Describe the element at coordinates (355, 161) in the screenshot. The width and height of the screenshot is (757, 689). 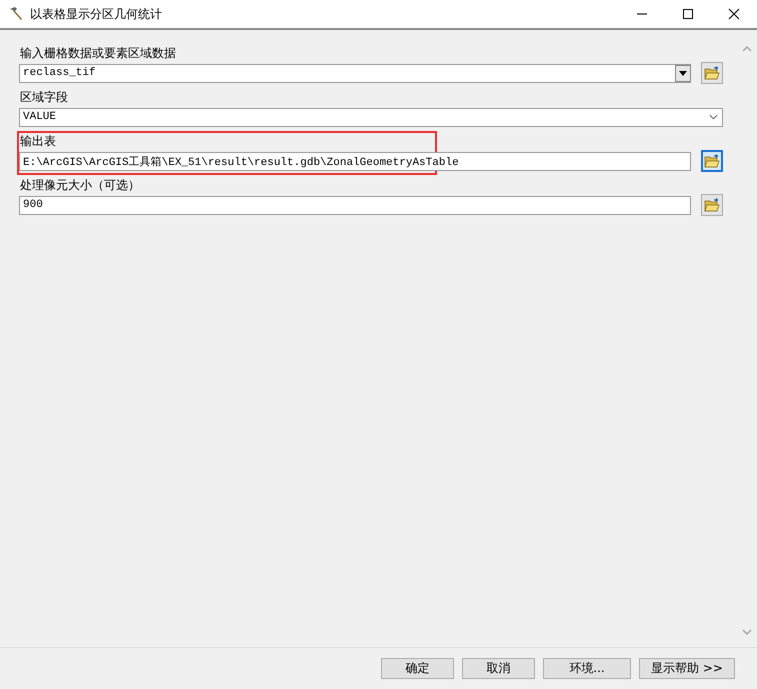
I see `input-field: E:\ArcGIS\ArcGIS工具箱\EX_51\result\result.gdb\ZonalGeometryAsTable` at that location.